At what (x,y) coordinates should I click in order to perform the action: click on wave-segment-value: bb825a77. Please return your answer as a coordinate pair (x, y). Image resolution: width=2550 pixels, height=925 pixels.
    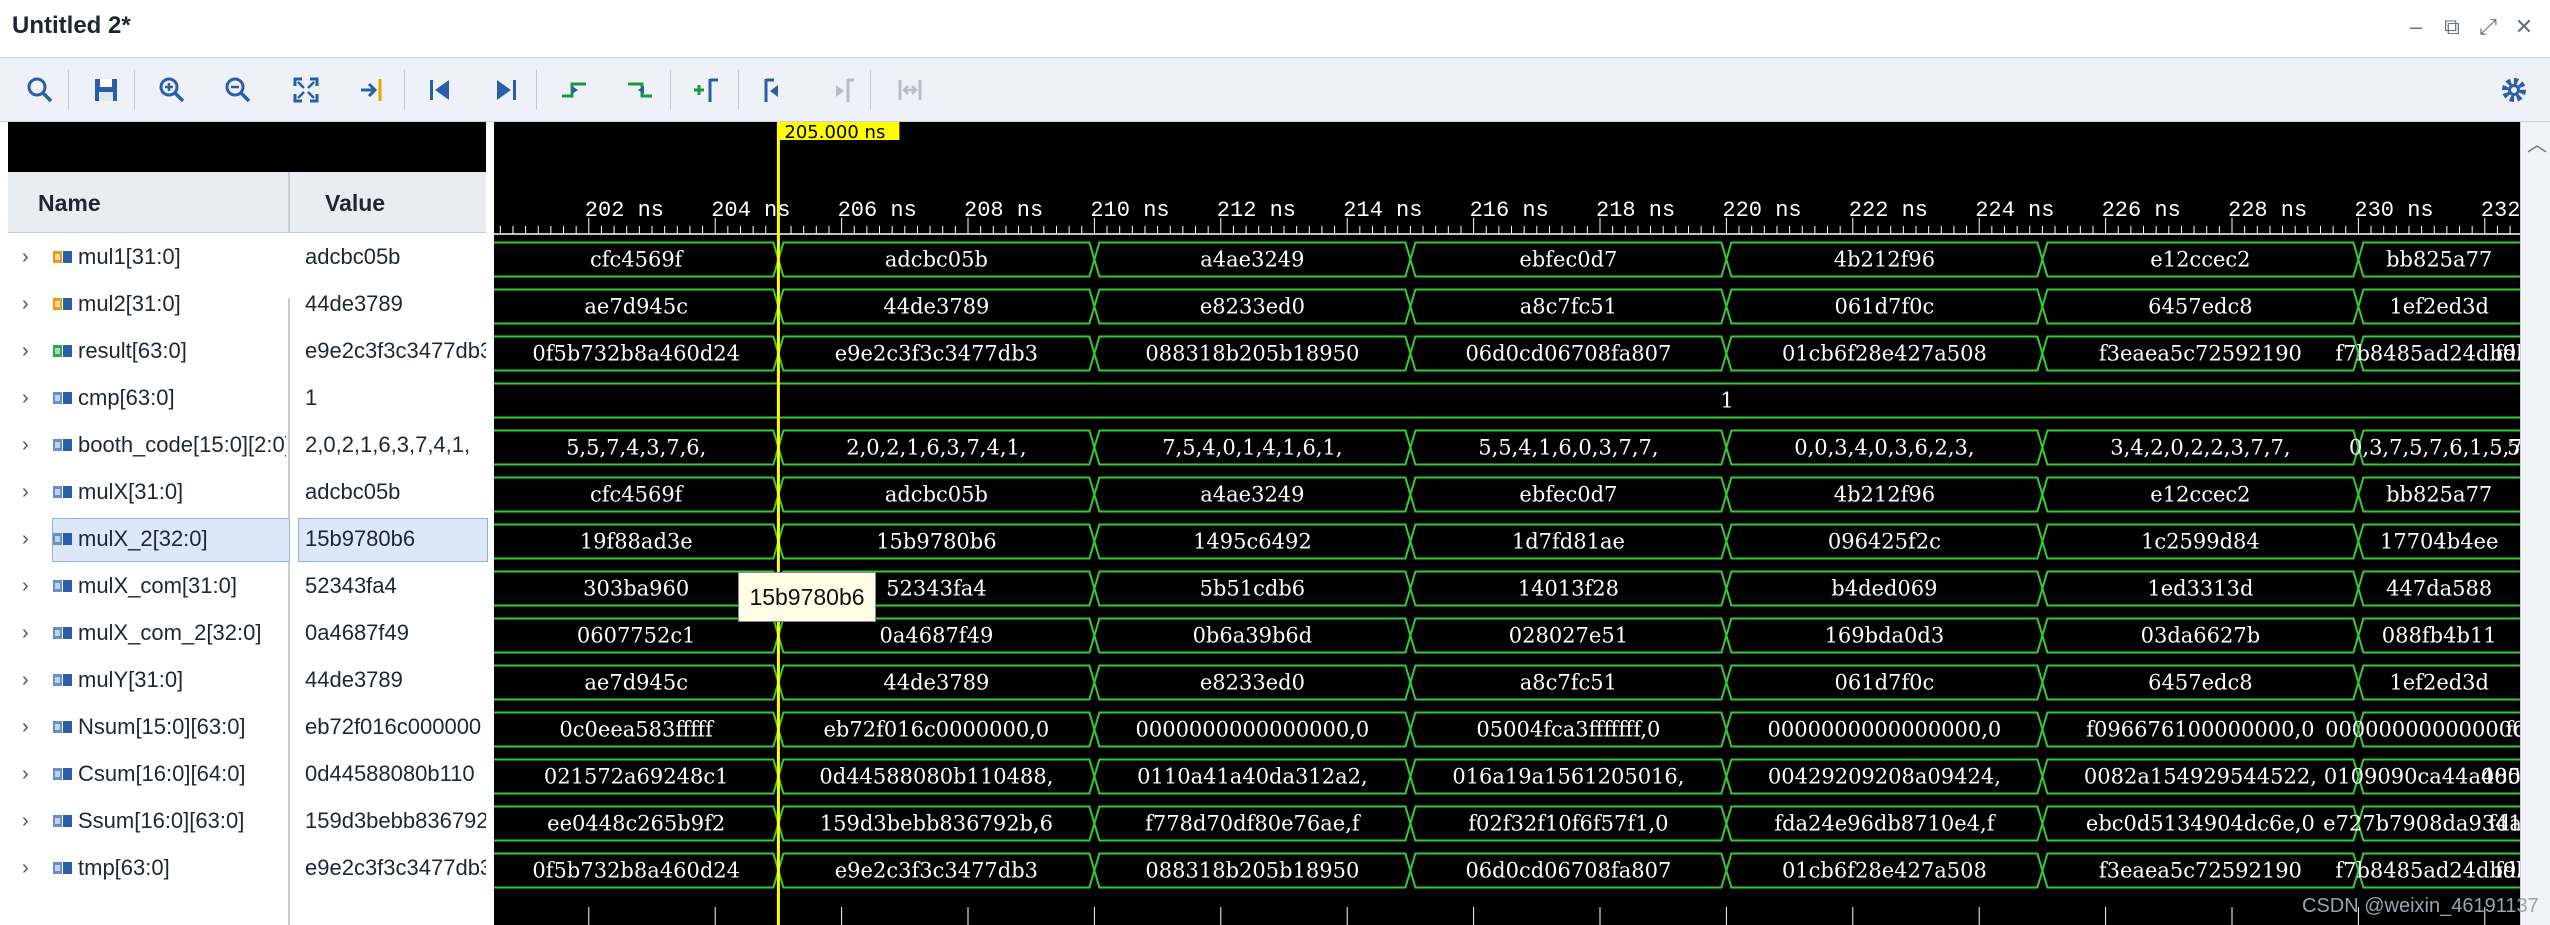
    Looking at the image, I should click on (2439, 260).